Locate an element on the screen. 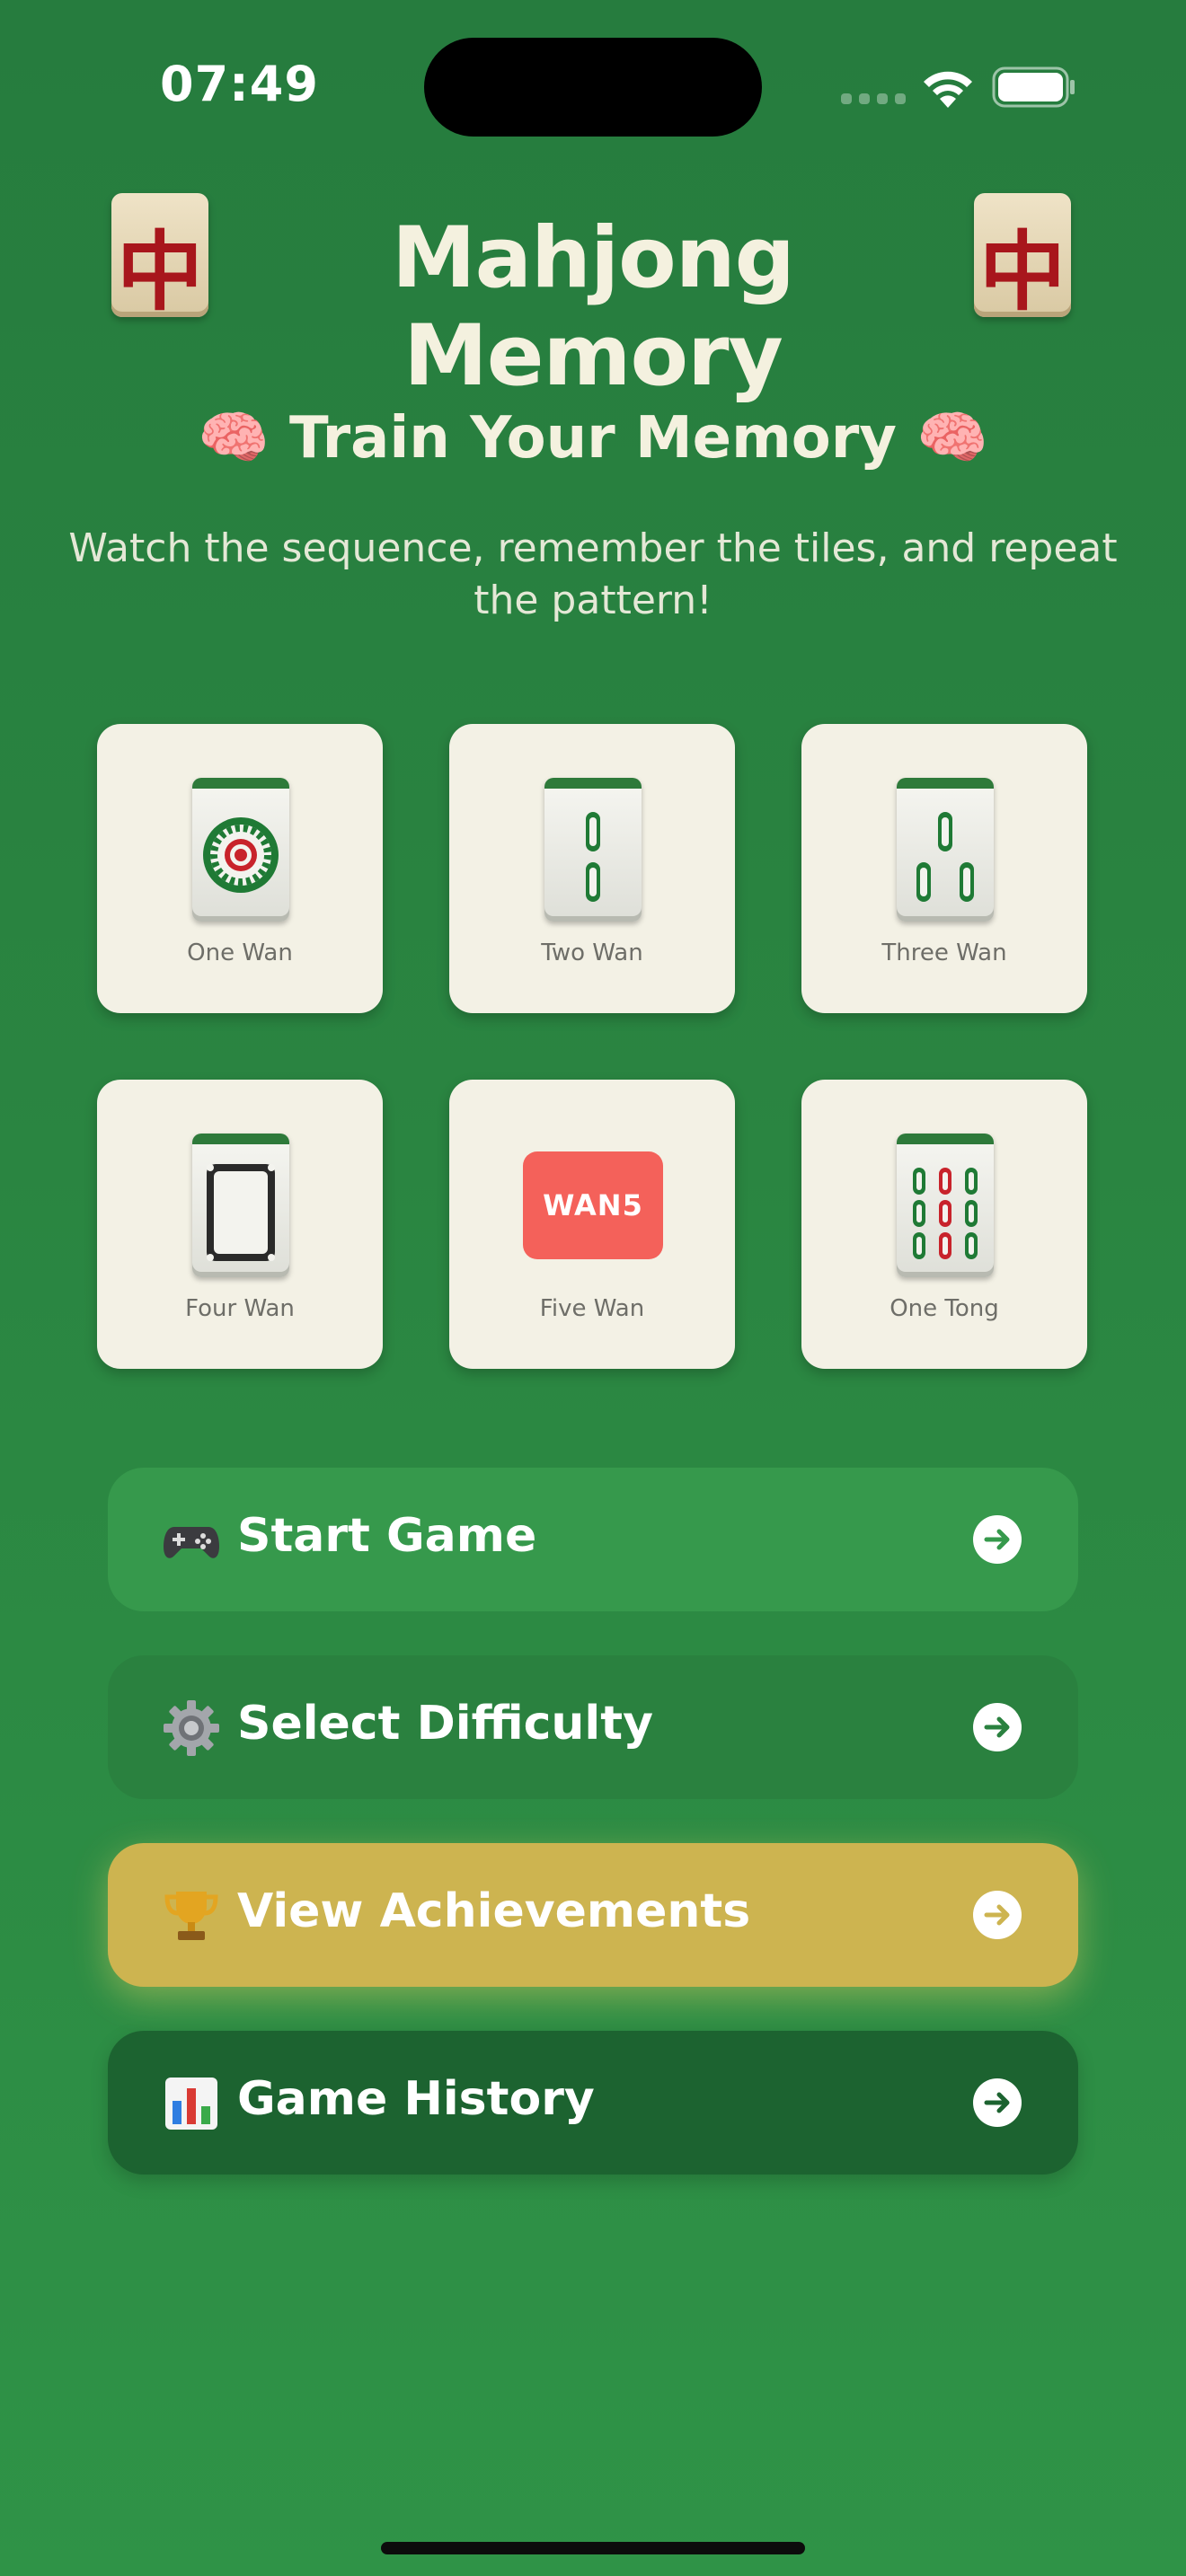  view-achievements-button: View Achievements is located at coordinates (593, 1915).